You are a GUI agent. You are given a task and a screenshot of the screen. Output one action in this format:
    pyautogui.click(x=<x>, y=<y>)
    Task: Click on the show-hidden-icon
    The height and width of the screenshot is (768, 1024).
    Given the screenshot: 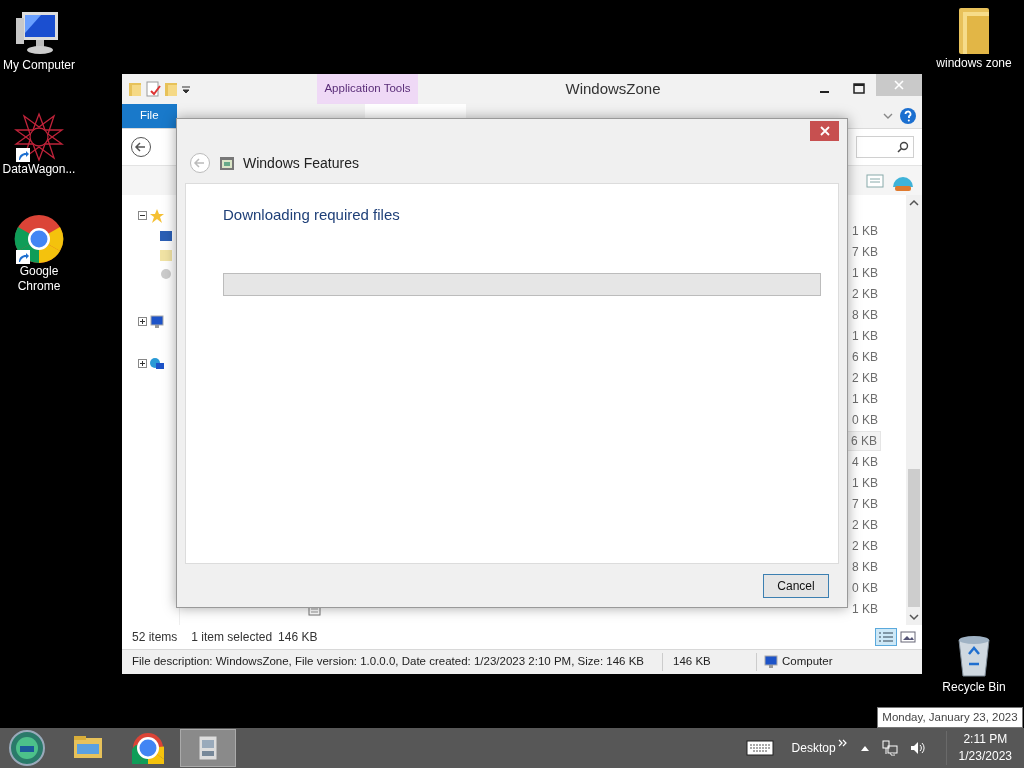 What is the action you would take?
    pyautogui.click(x=864, y=748)
    